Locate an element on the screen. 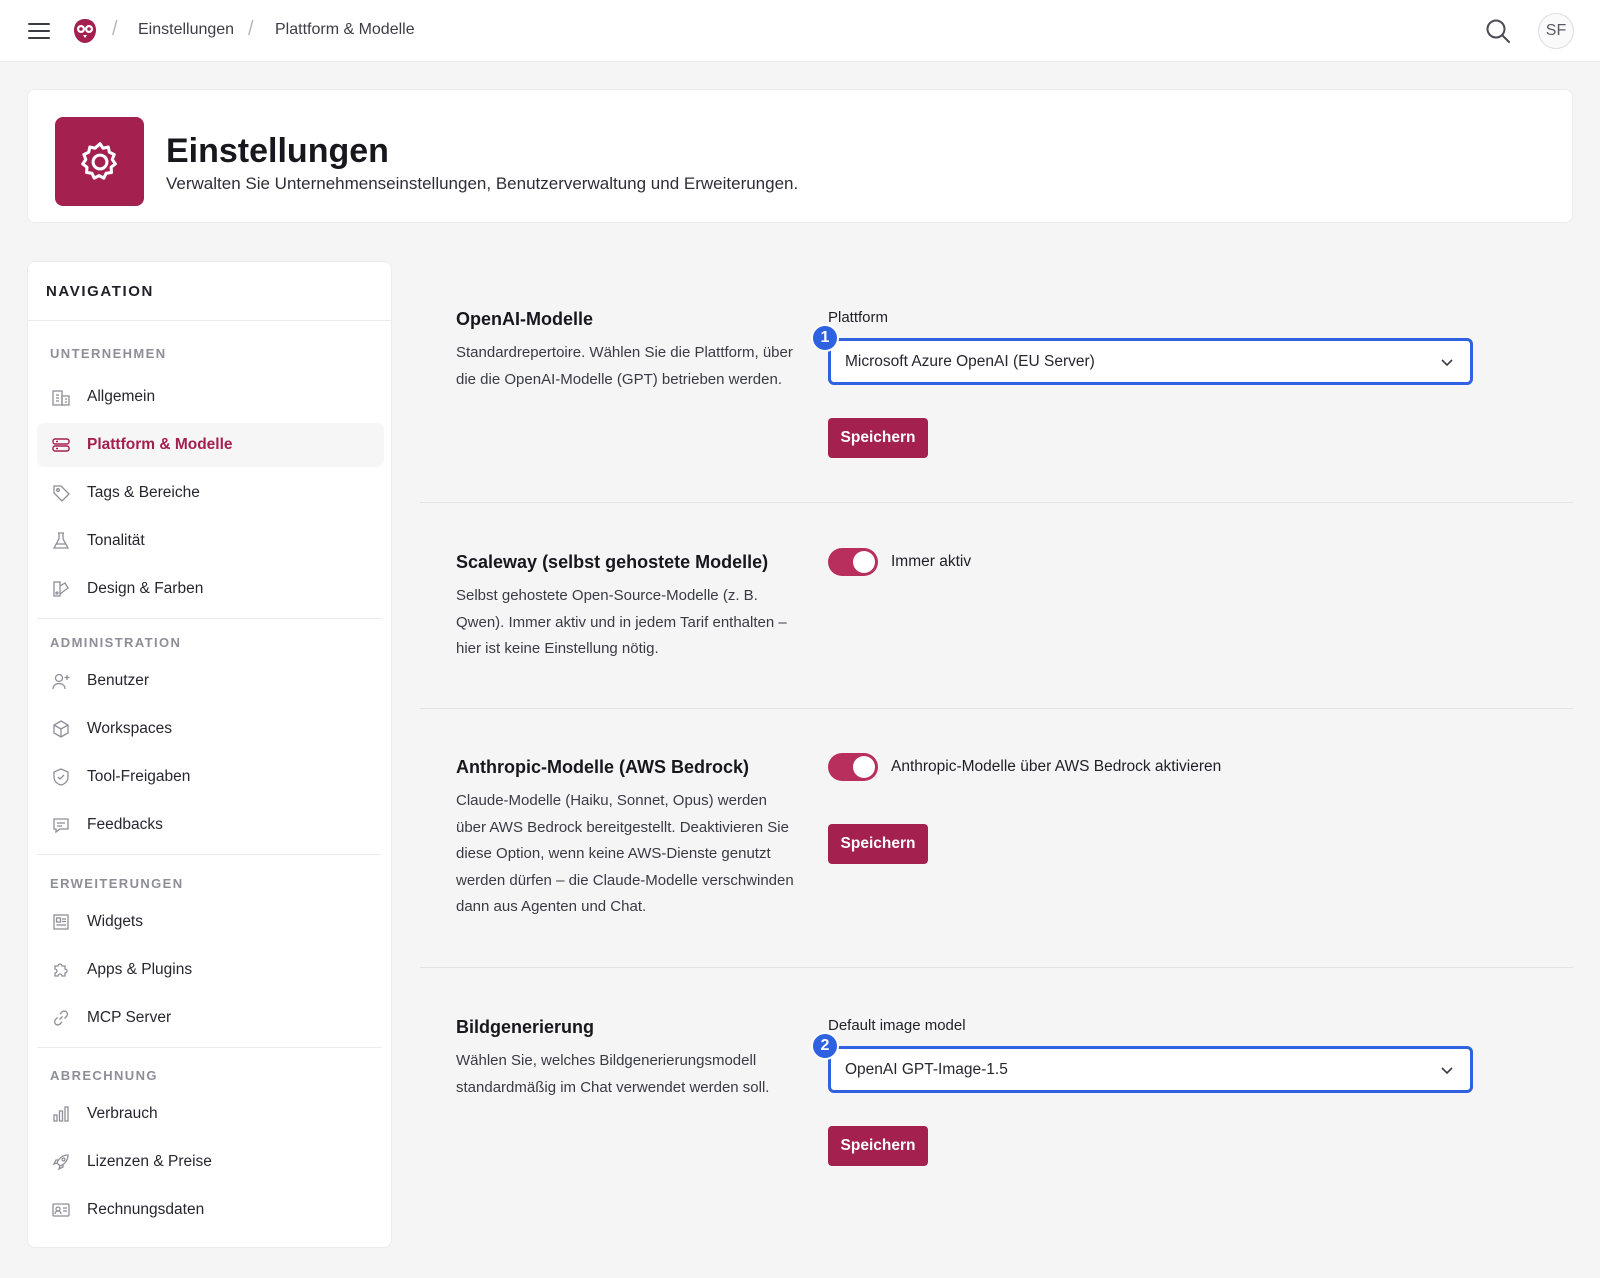 The height and width of the screenshot is (1278, 1600). cube-icon is located at coordinates (61, 729).